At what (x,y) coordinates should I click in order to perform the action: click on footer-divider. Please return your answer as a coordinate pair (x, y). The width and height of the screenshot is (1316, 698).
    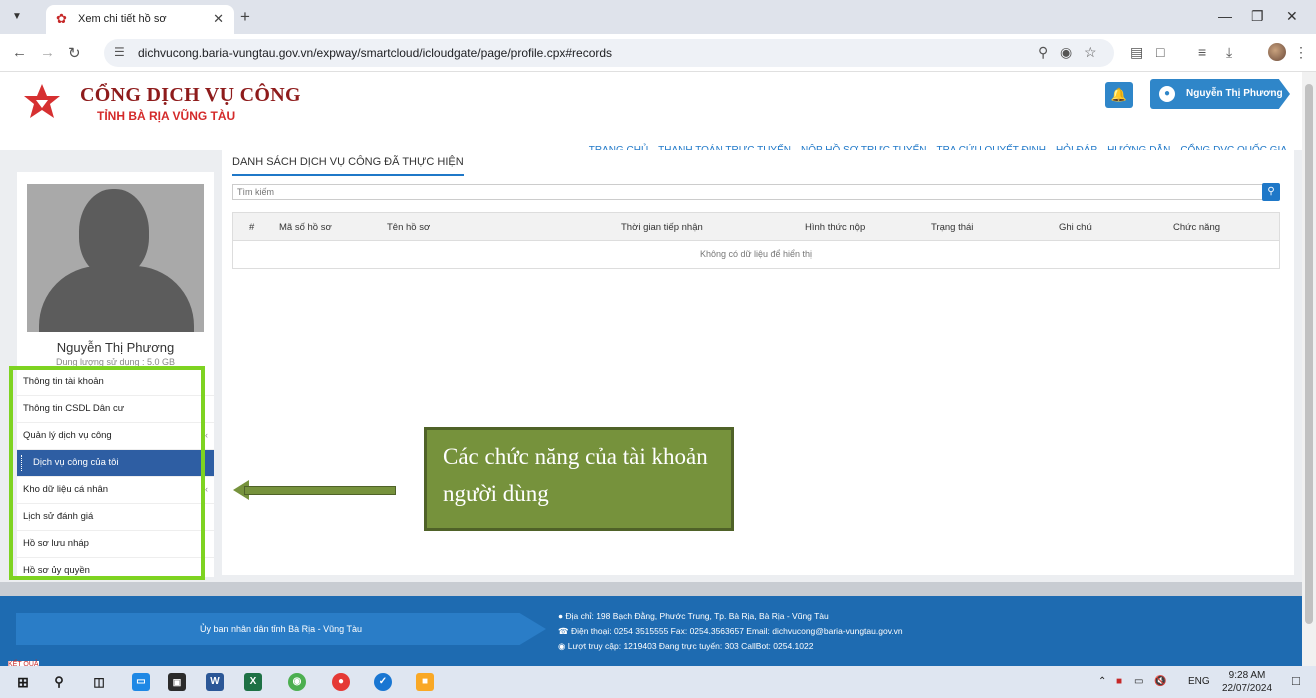
    Looking at the image, I should click on (651, 589).